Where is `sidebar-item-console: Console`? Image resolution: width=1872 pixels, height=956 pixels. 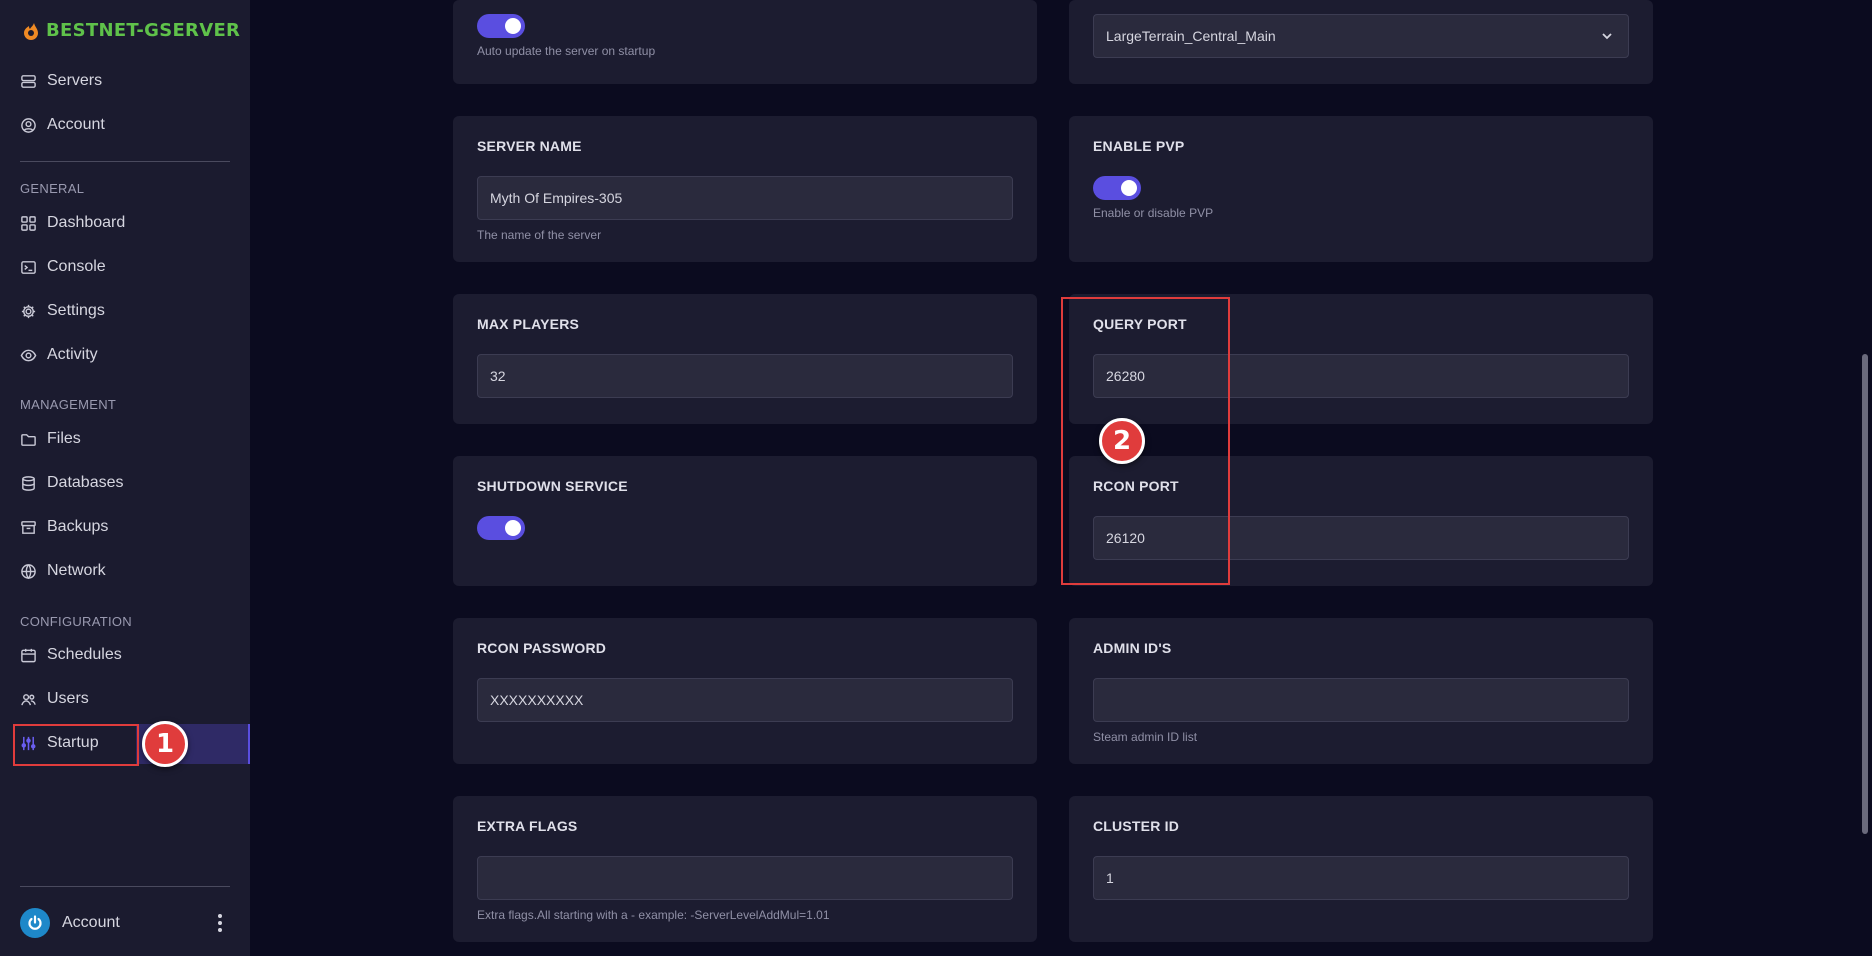
sidebar-item-console: Console is located at coordinates (63, 267).